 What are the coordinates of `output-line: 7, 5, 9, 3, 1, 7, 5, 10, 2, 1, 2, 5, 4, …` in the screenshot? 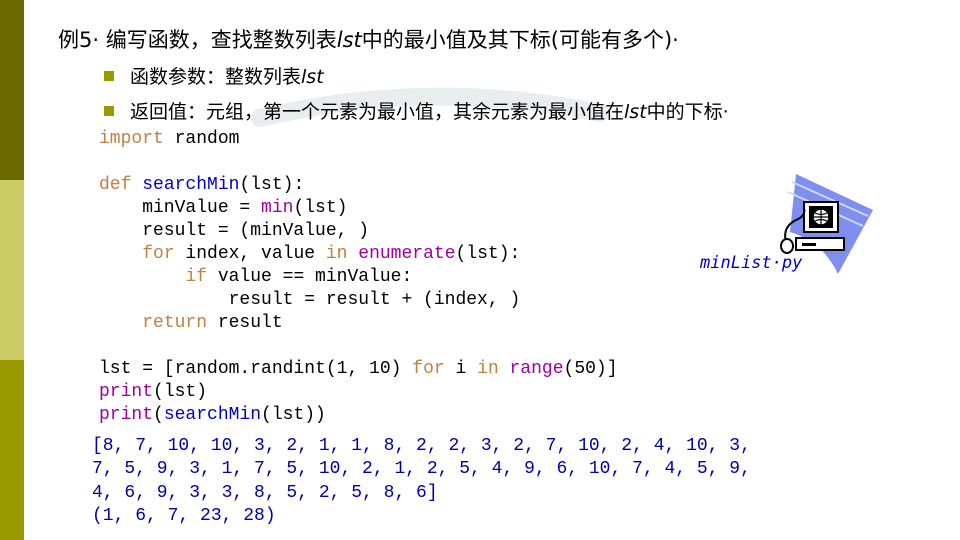 It's located at (421, 469).